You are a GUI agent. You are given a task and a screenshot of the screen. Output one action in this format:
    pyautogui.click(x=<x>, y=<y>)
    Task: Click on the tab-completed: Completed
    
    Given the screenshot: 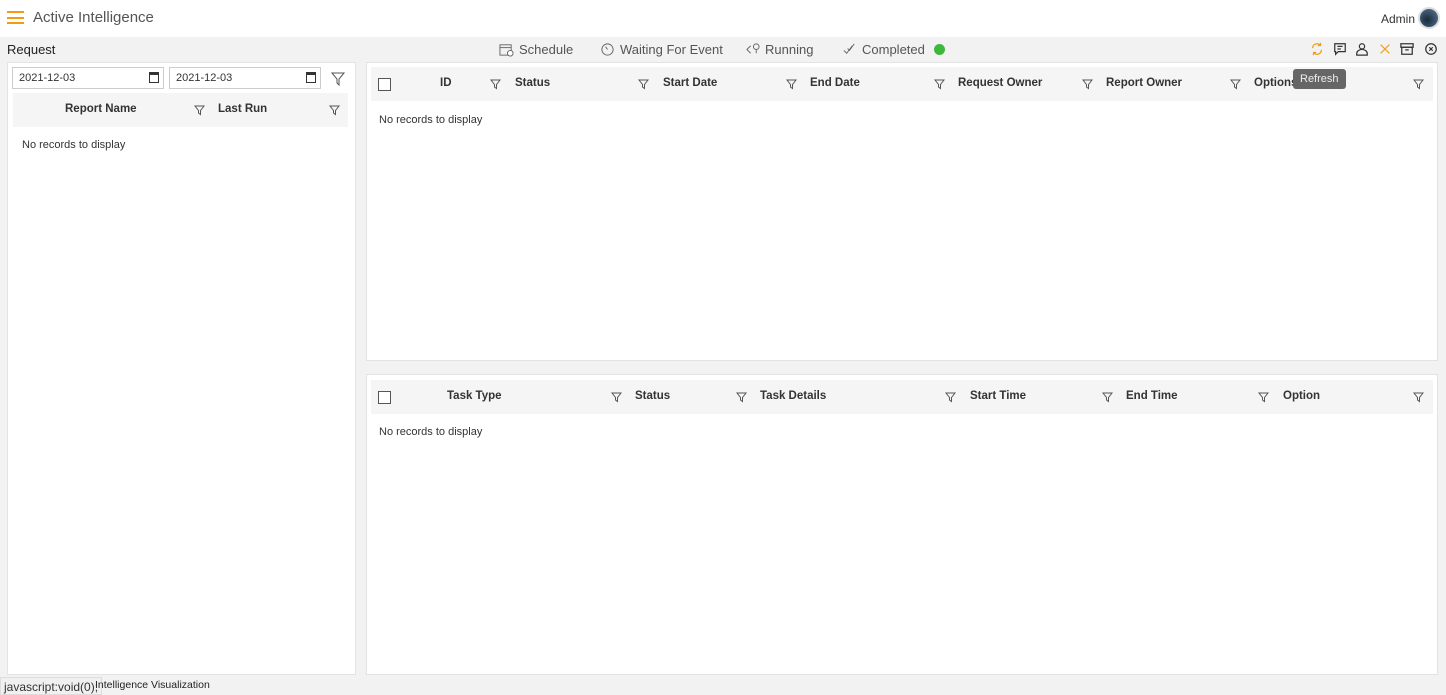 What is the action you would take?
    pyautogui.click(x=893, y=49)
    